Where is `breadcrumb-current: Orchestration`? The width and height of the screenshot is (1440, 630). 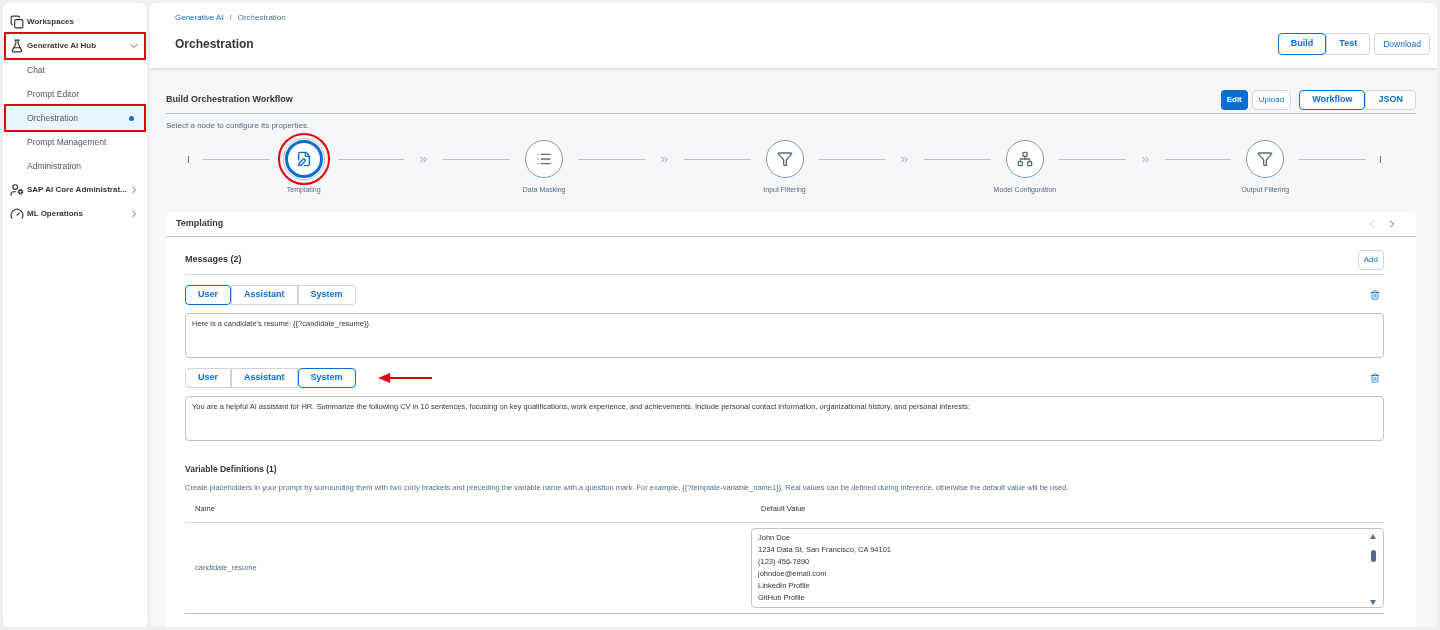
breadcrumb-current: Orchestration is located at coordinates (261, 18).